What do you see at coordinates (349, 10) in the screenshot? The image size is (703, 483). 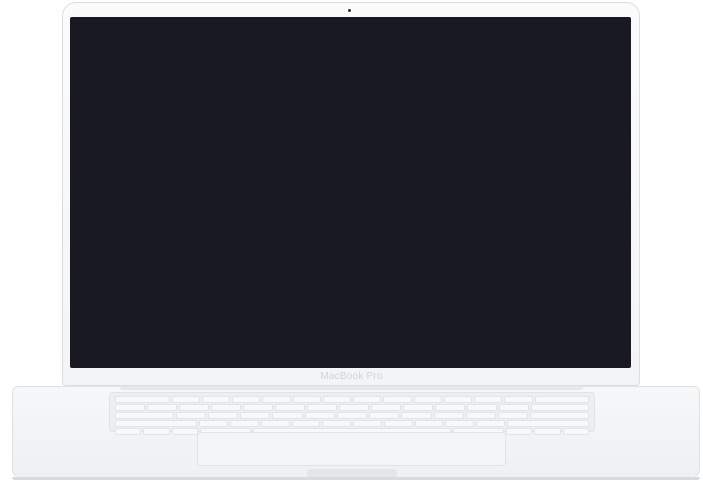 I see `camera-icon` at bounding box center [349, 10].